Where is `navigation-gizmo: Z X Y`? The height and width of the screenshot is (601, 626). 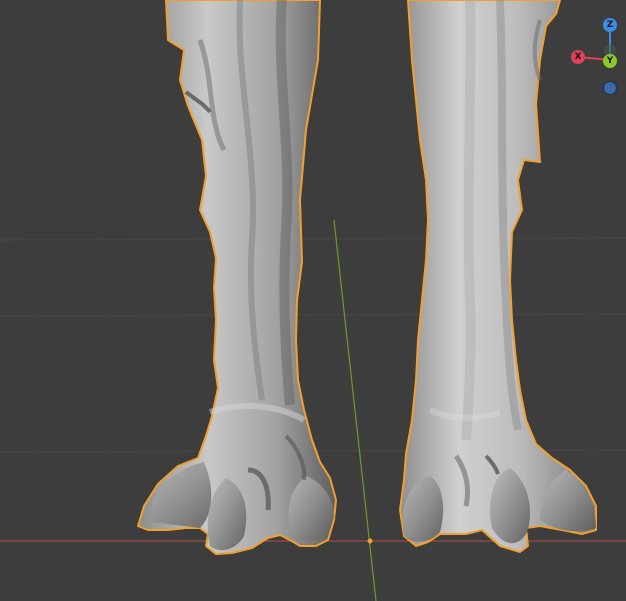
navigation-gizmo: Z X Y is located at coordinates (593, 55).